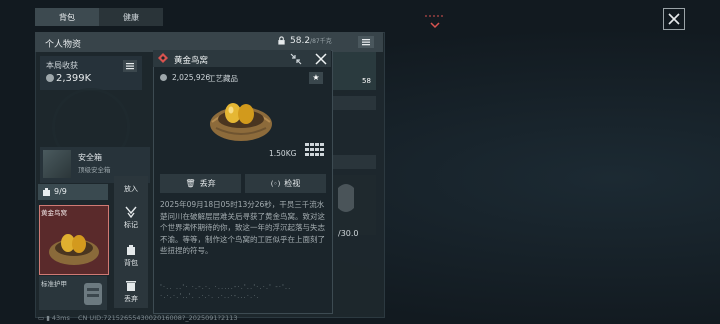 This screenshot has height=324, width=720. I want to click on discard-label: 丢弃, so click(207, 183).